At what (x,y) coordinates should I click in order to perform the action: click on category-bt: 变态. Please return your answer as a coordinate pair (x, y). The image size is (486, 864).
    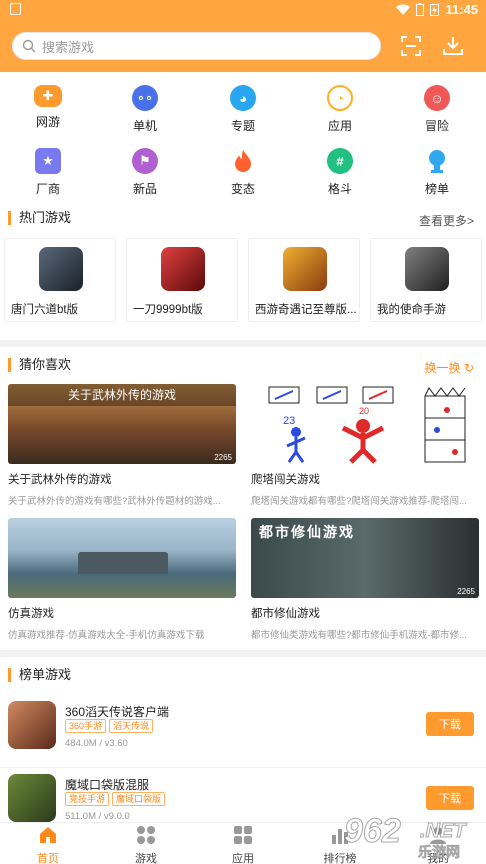
    Looking at the image, I should click on (243, 172).